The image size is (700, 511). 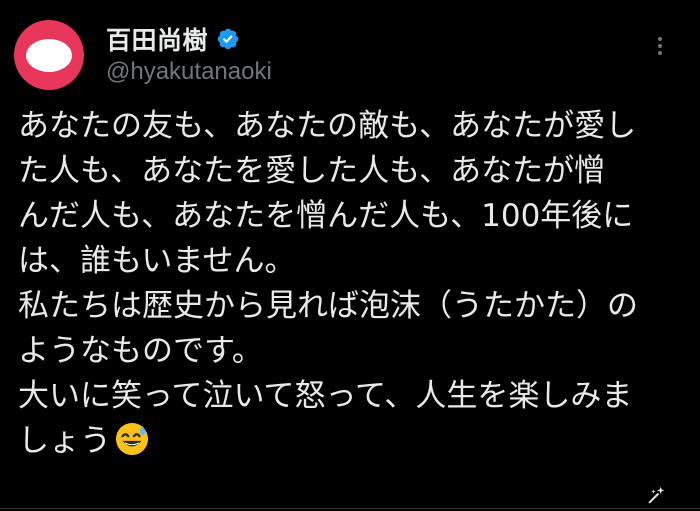 I want to click on avatar-logo-shape, so click(x=49, y=55).